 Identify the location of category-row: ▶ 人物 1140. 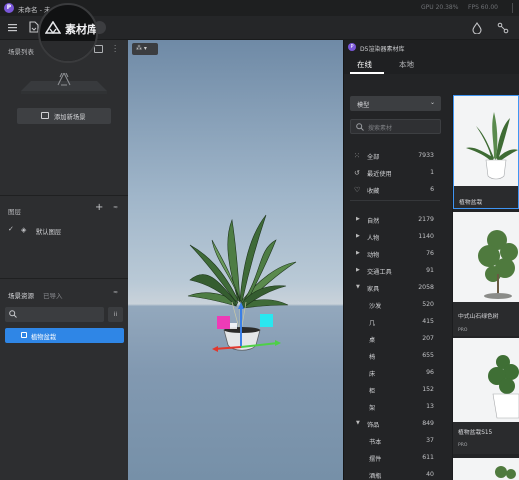
(392, 237).